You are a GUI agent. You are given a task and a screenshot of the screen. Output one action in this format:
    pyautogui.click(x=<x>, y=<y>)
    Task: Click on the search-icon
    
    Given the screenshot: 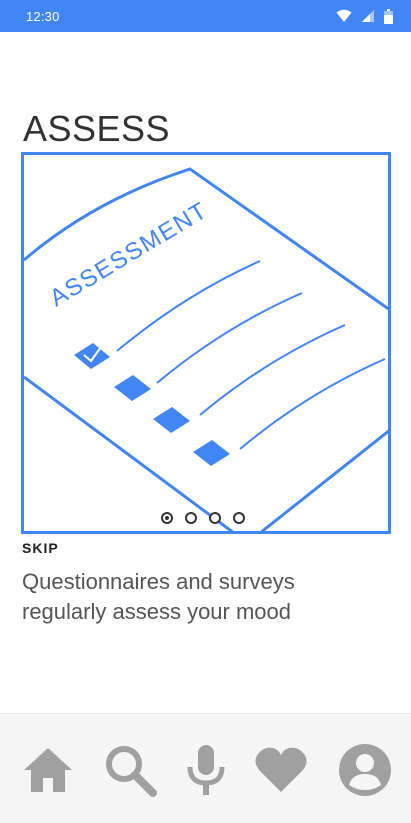 What is the action you would take?
    pyautogui.click(x=131, y=771)
    